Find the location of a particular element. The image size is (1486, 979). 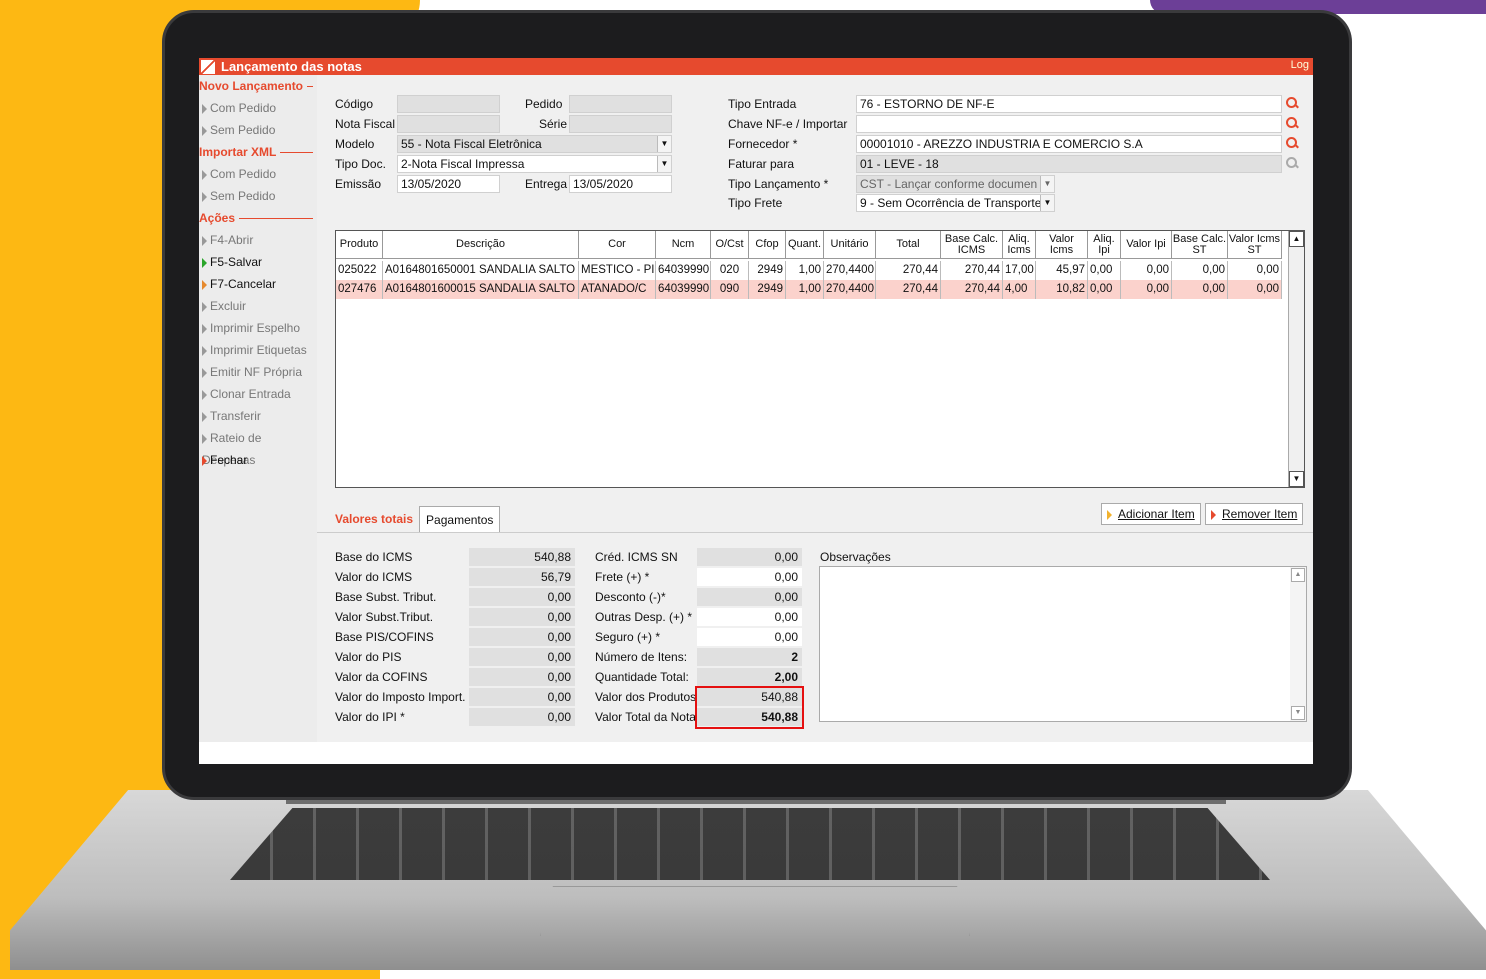

grid-header-cell: Produto is located at coordinates (359, 244).